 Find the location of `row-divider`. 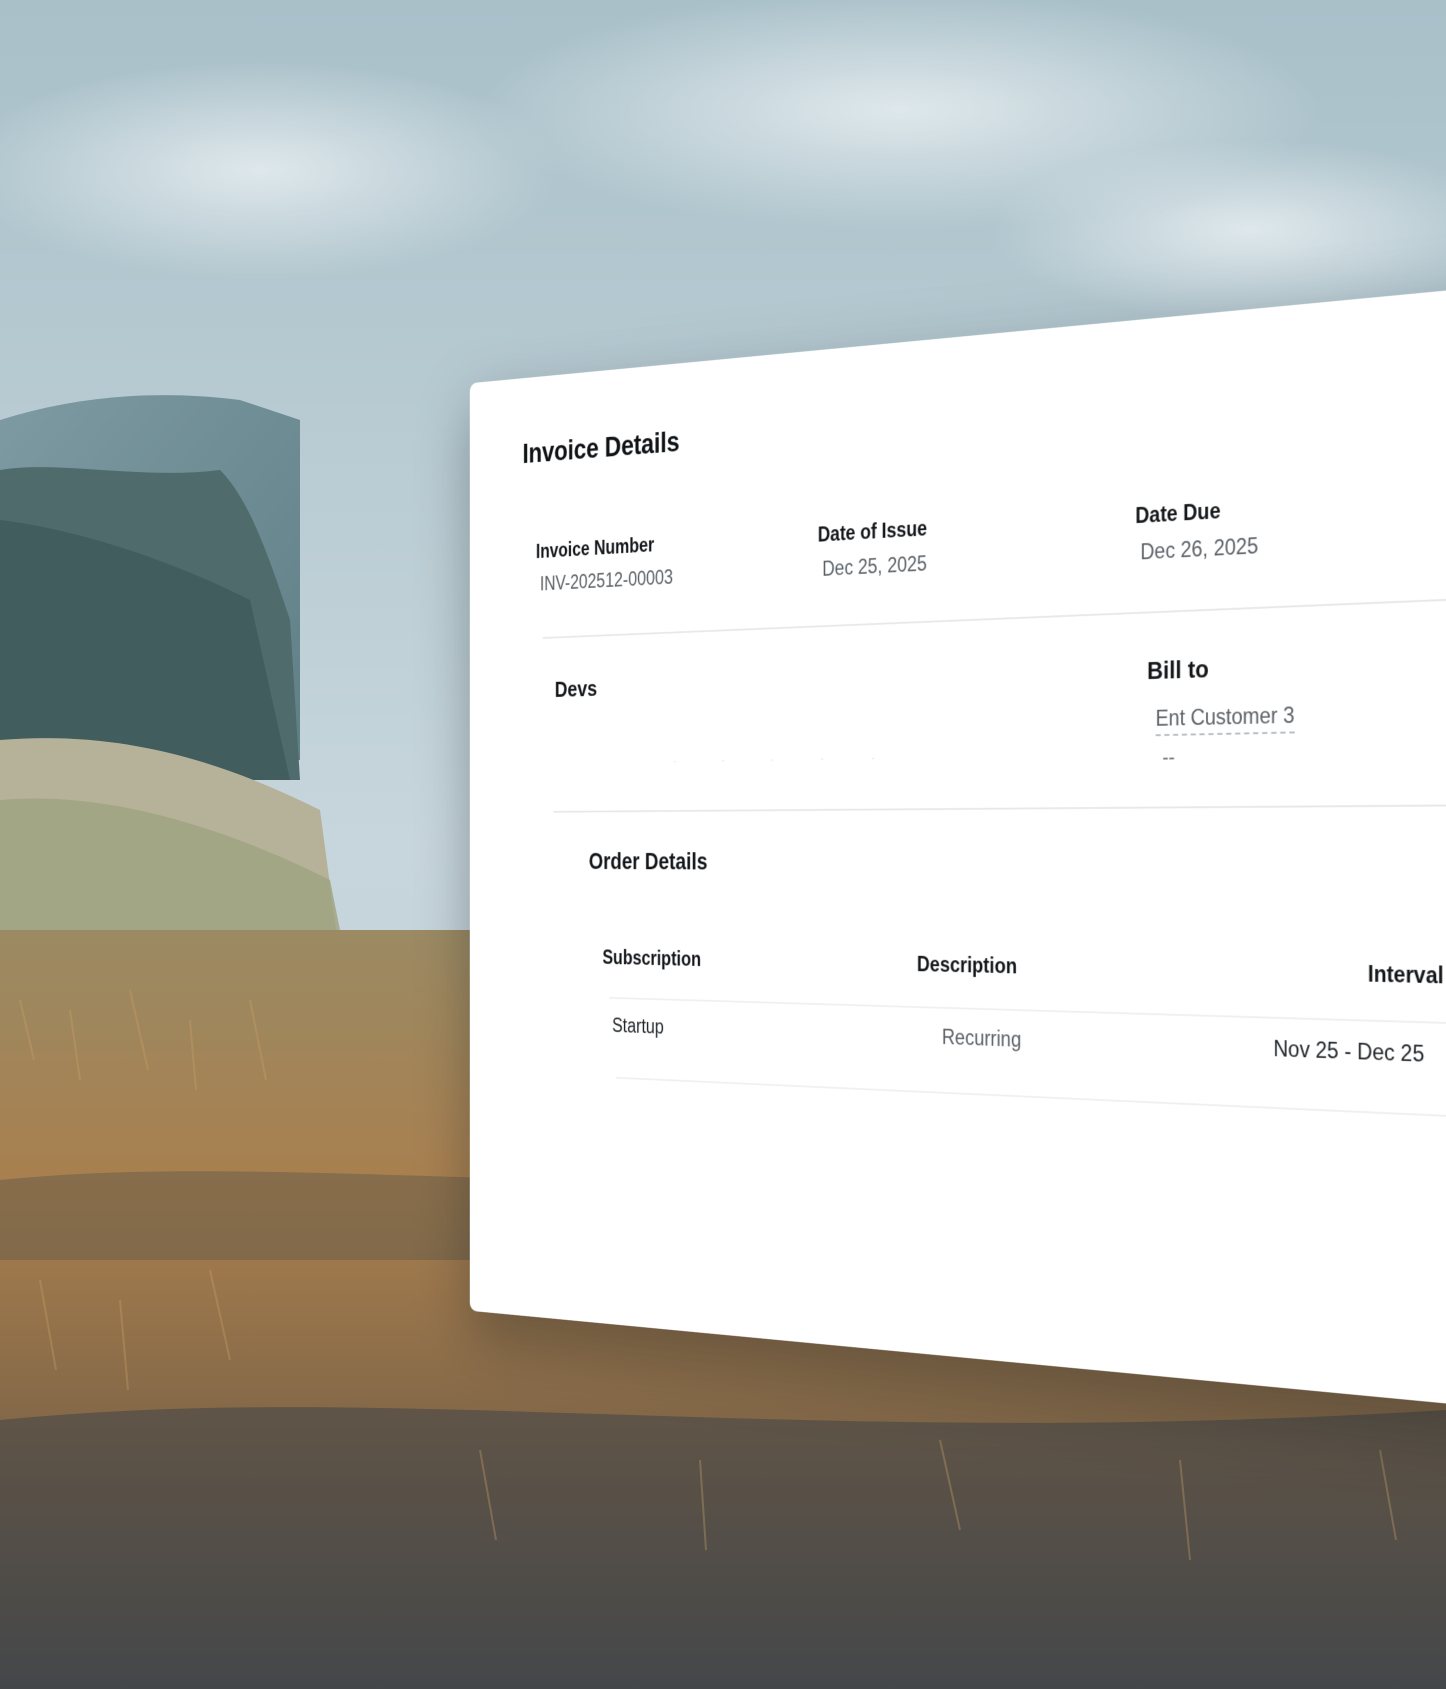

row-divider is located at coordinates (1031, 1098).